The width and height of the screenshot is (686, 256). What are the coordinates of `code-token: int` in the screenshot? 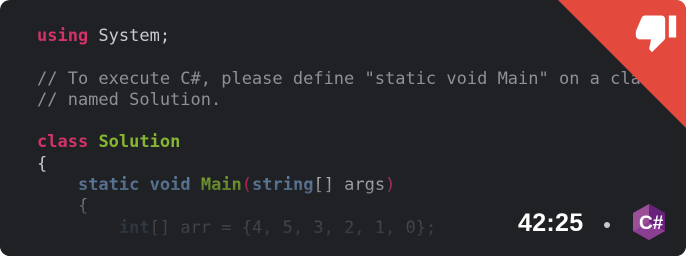 It's located at (134, 227).